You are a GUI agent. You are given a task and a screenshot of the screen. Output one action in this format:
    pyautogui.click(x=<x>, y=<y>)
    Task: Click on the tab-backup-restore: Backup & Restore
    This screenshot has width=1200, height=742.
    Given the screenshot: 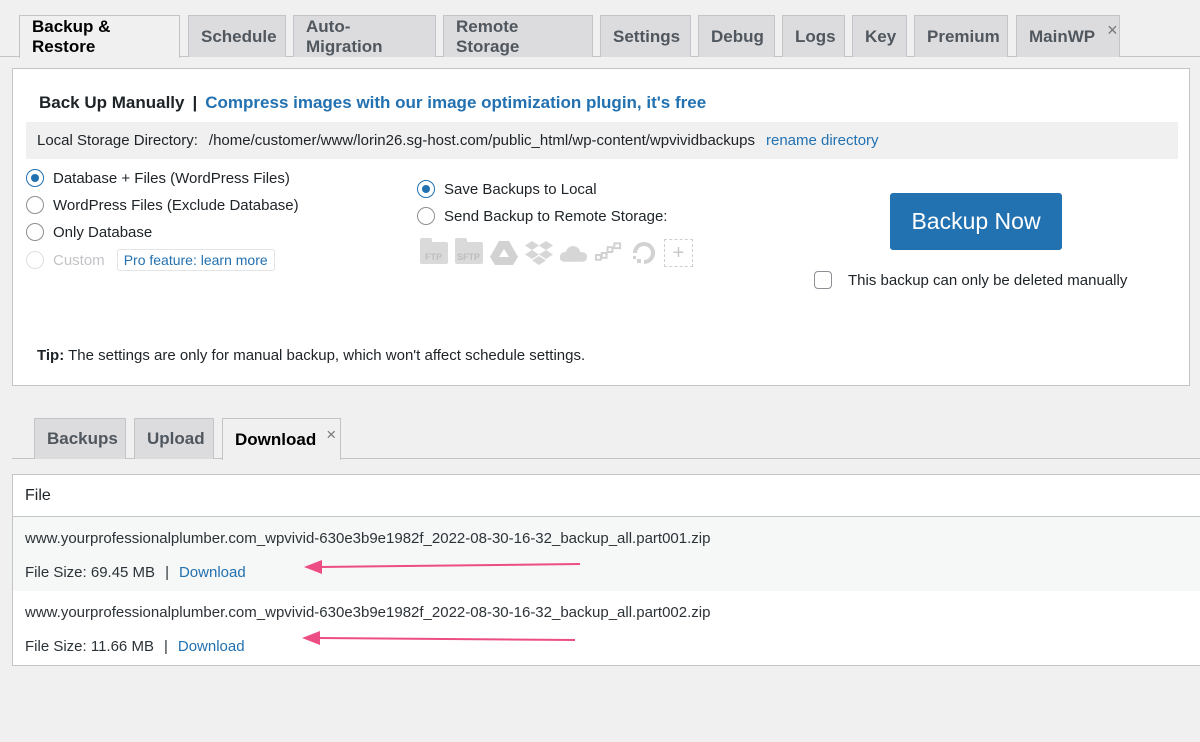 What is the action you would take?
    pyautogui.click(x=99, y=36)
    